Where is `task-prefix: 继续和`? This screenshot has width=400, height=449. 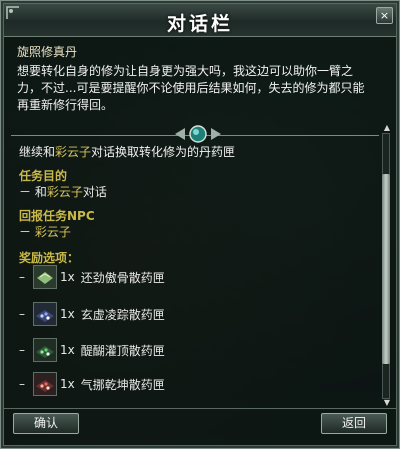 task-prefix: 继续和 is located at coordinates (37, 152).